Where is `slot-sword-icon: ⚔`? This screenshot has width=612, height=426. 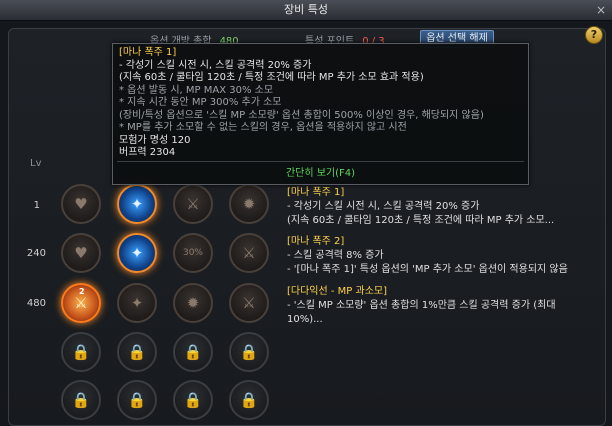
slot-sword-icon: ⚔ is located at coordinates (249, 253).